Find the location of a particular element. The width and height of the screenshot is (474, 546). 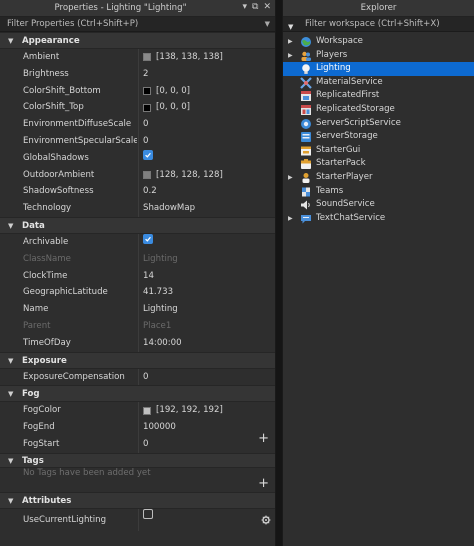

replicated-storage-icon is located at coordinates (306, 109).